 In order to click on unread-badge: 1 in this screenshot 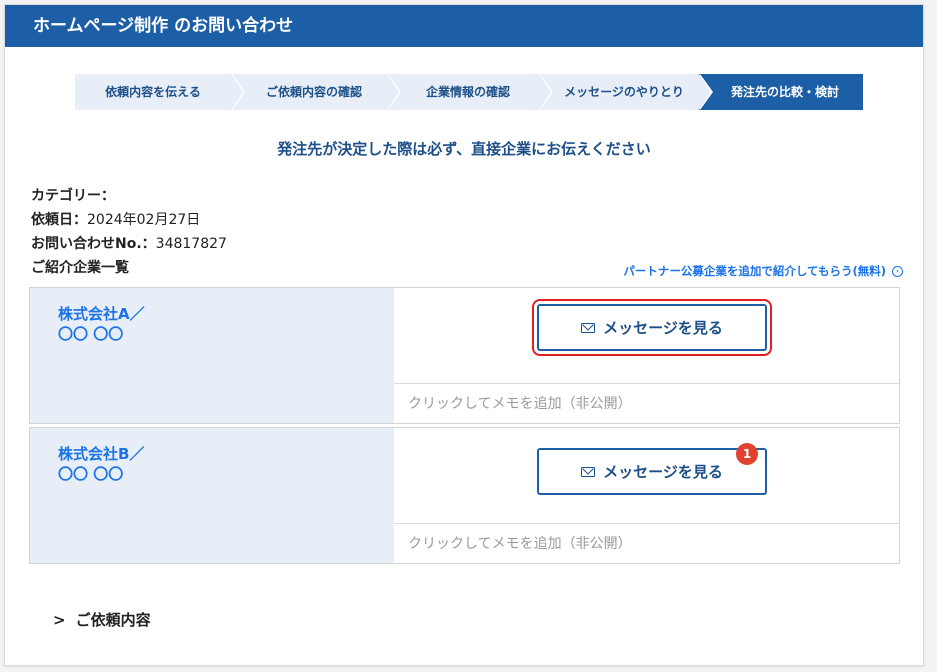, I will do `click(747, 454)`.